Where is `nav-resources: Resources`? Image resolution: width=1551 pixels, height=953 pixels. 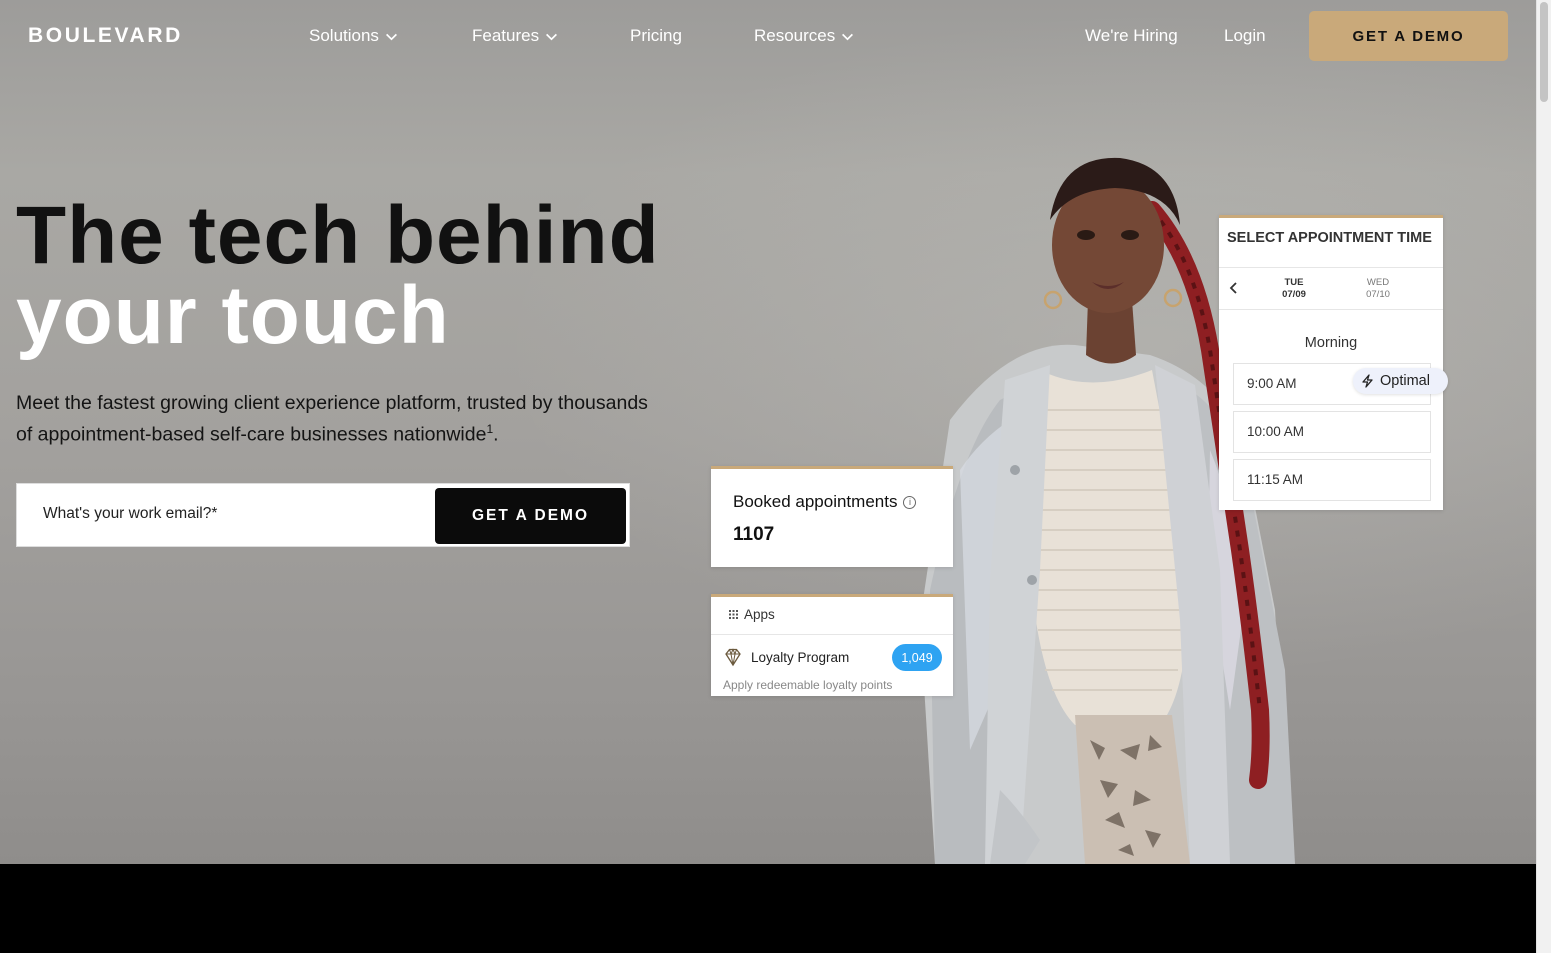
nav-resources: Resources is located at coordinates (804, 36).